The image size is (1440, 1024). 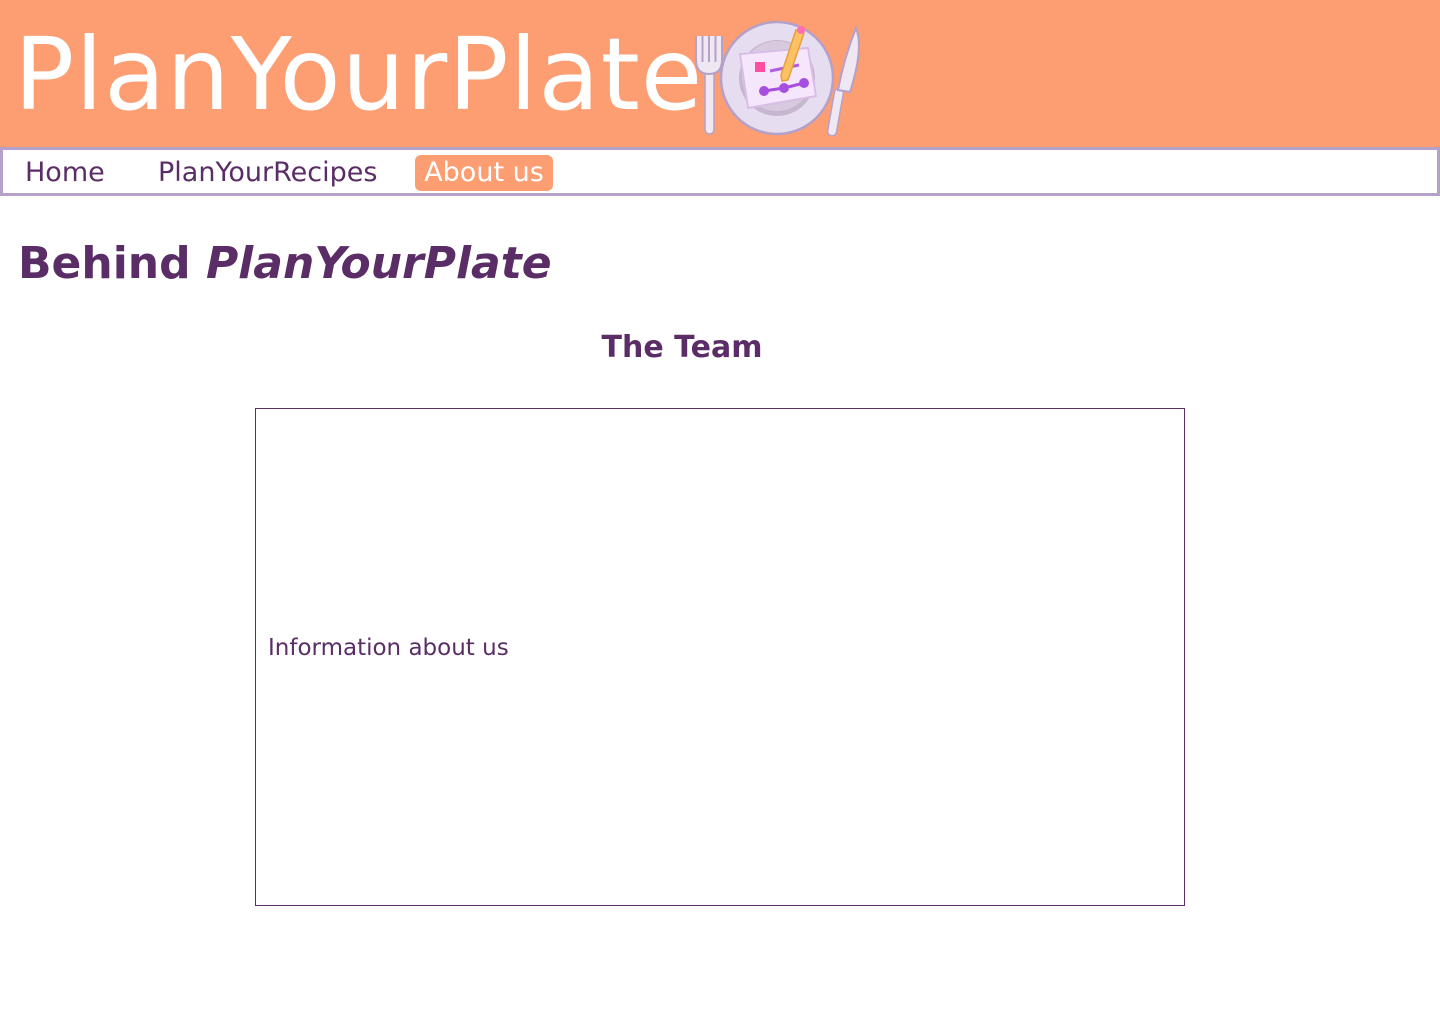 I want to click on nav-home: Home, so click(x=65, y=173).